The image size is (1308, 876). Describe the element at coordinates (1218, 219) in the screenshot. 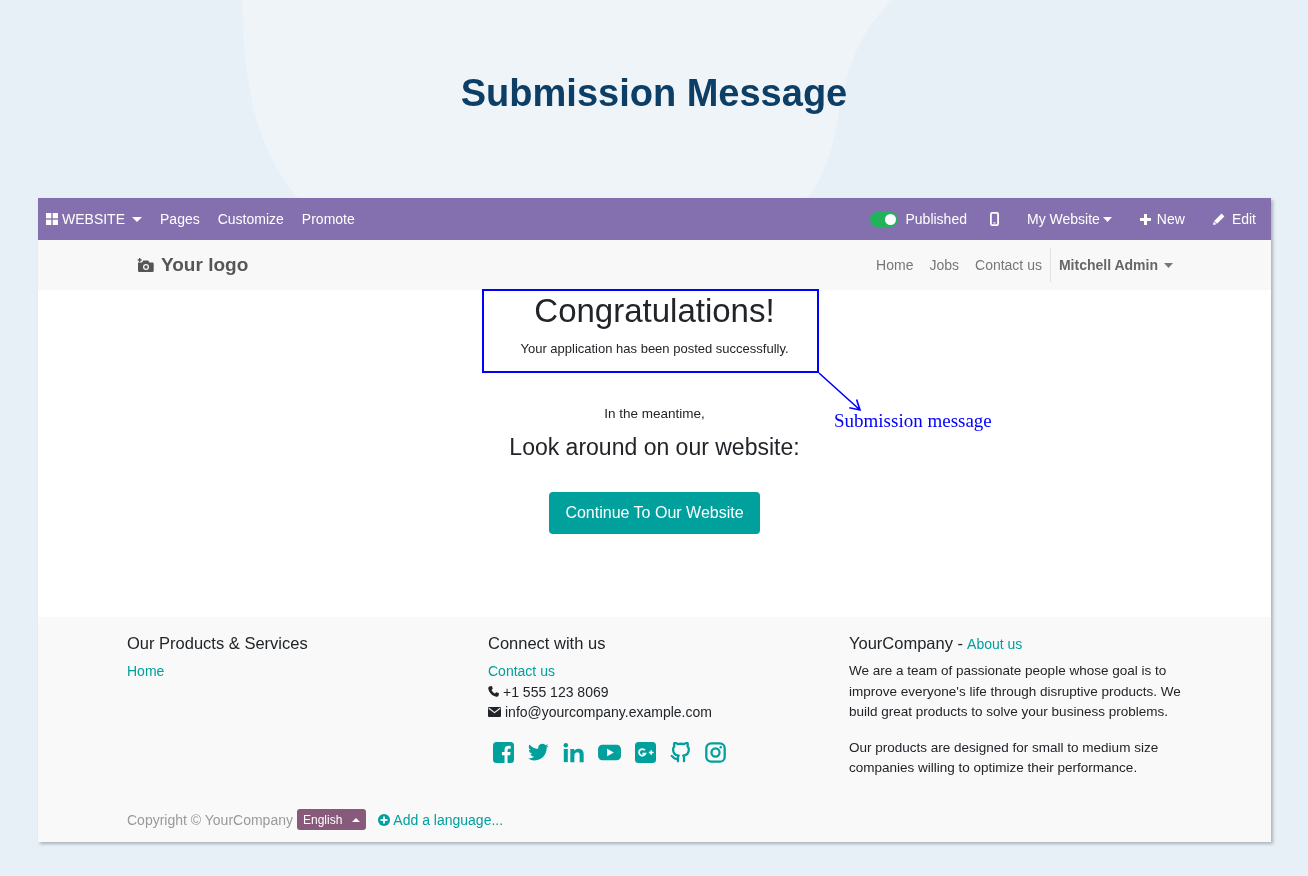

I see `pencil-icon` at that location.